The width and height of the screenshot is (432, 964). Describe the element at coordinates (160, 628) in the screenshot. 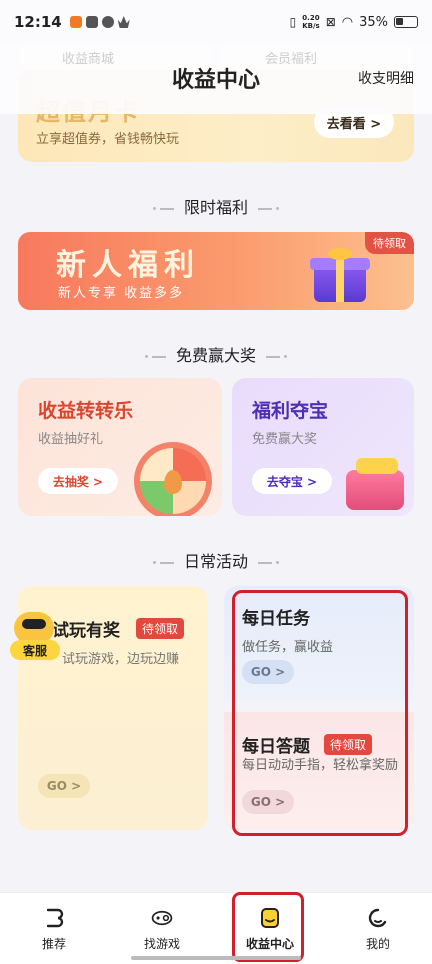

I see `trial-play-badge: 待领取` at that location.